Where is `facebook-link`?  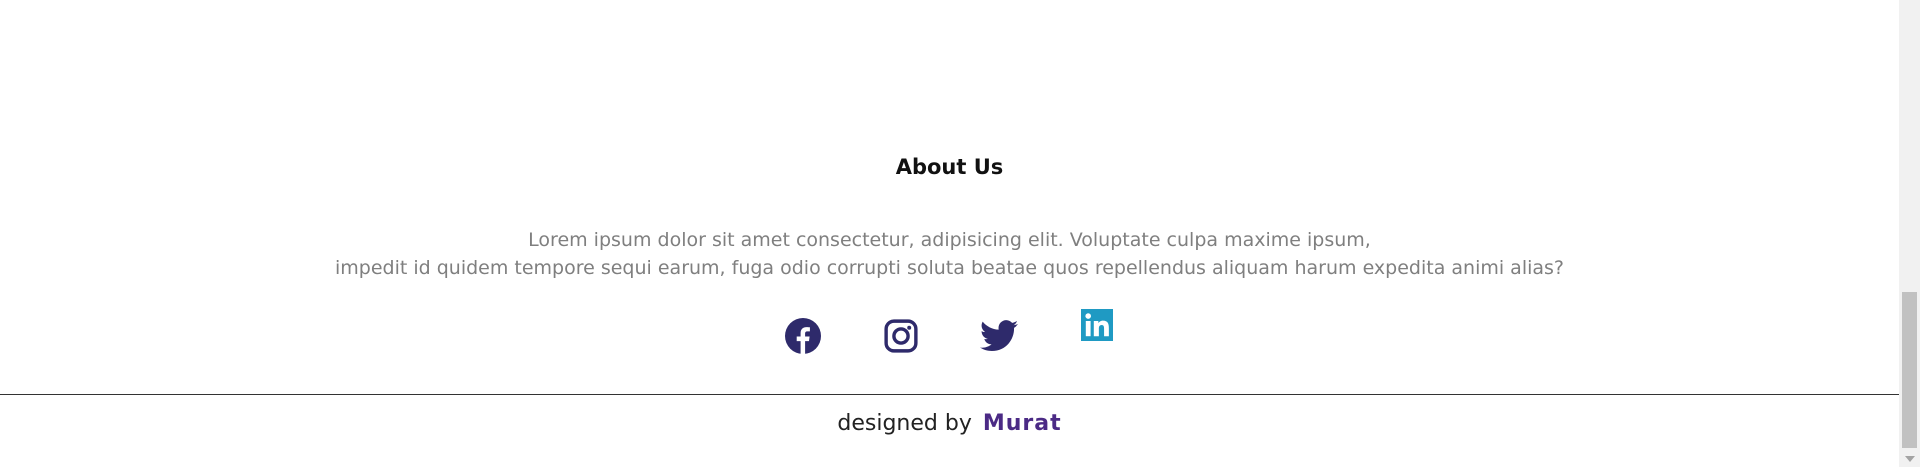 facebook-link is located at coordinates (803, 336).